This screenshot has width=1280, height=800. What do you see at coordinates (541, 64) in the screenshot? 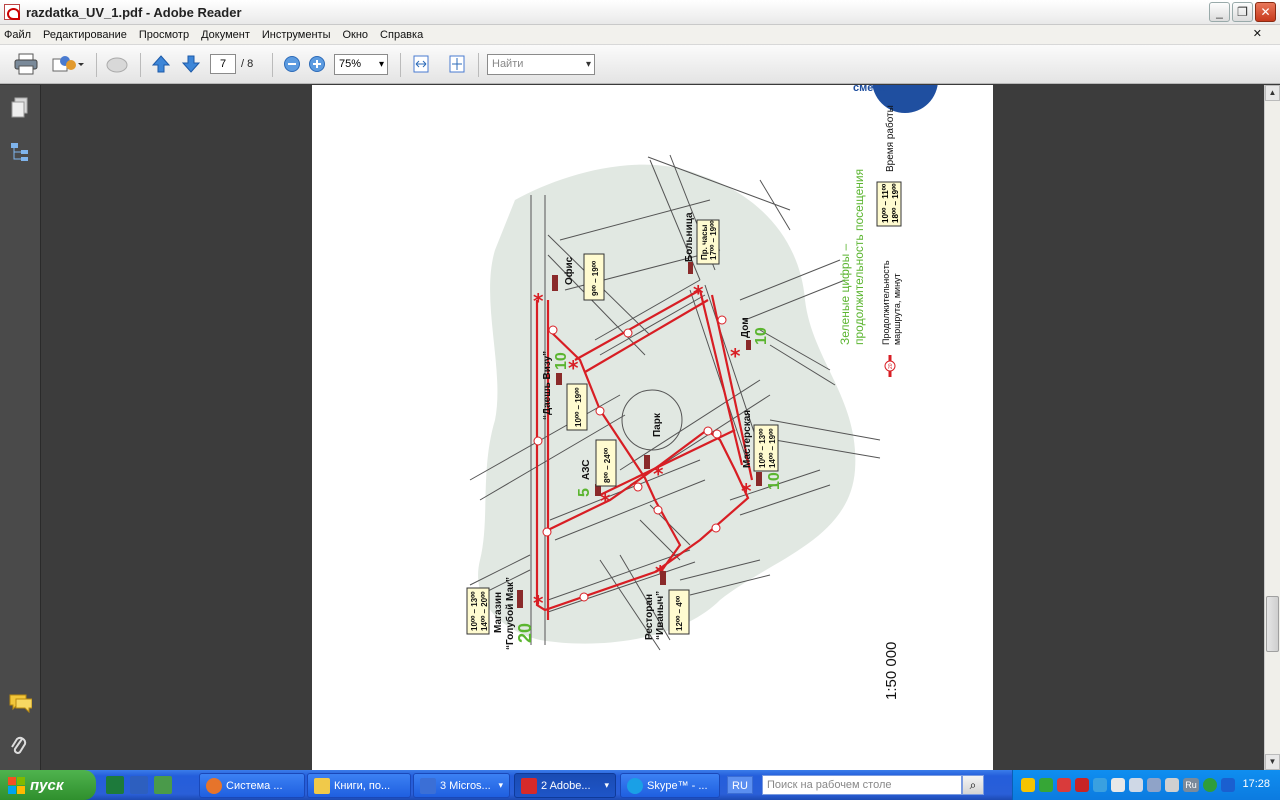
I see `find-input: Найти` at bounding box center [541, 64].